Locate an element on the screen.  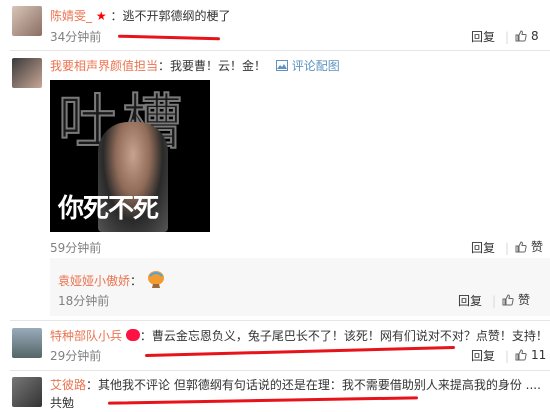
username: 陈婧雯_ is located at coordinates (71, 16).